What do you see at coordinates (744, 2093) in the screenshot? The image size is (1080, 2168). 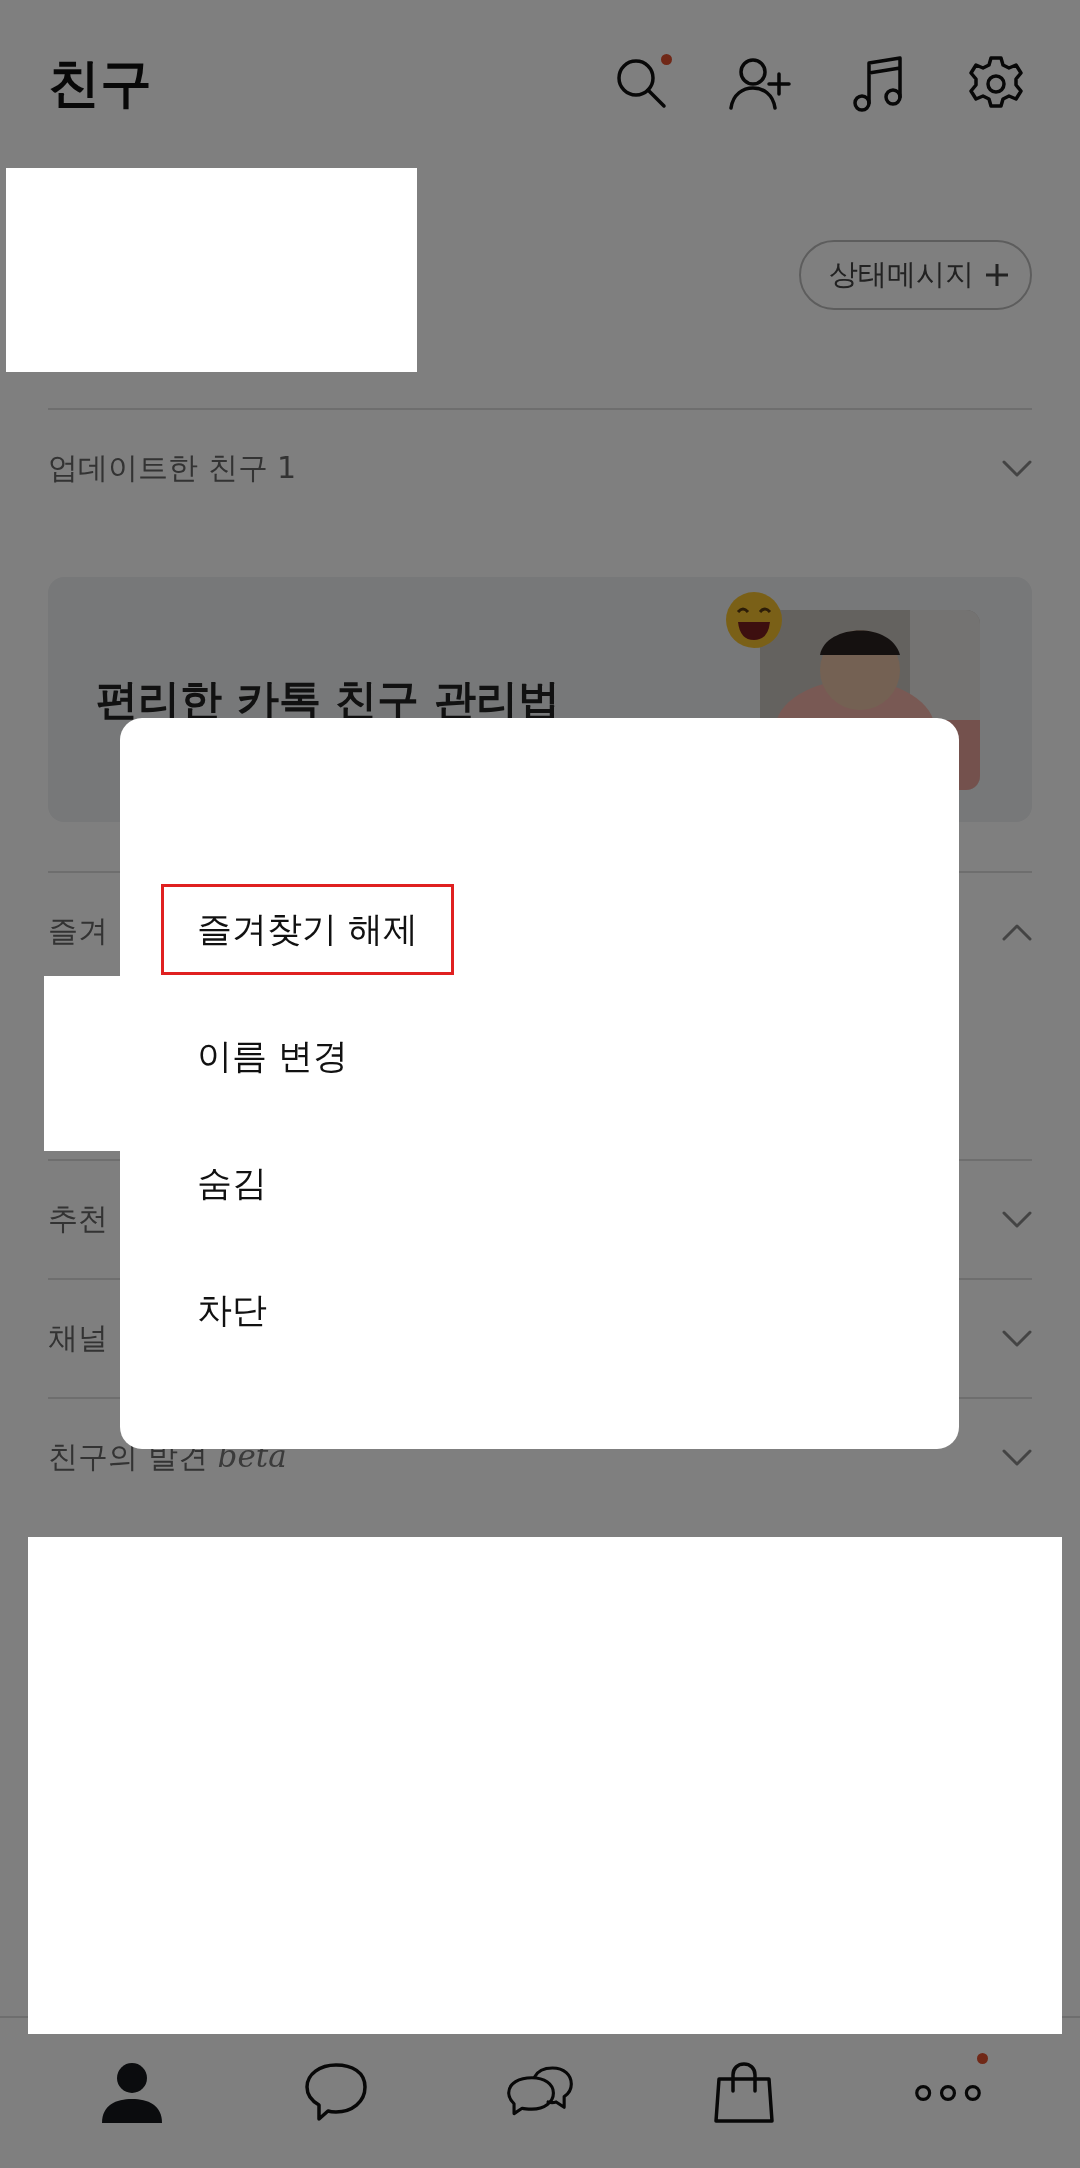 I see `shopping-bag-icon` at bounding box center [744, 2093].